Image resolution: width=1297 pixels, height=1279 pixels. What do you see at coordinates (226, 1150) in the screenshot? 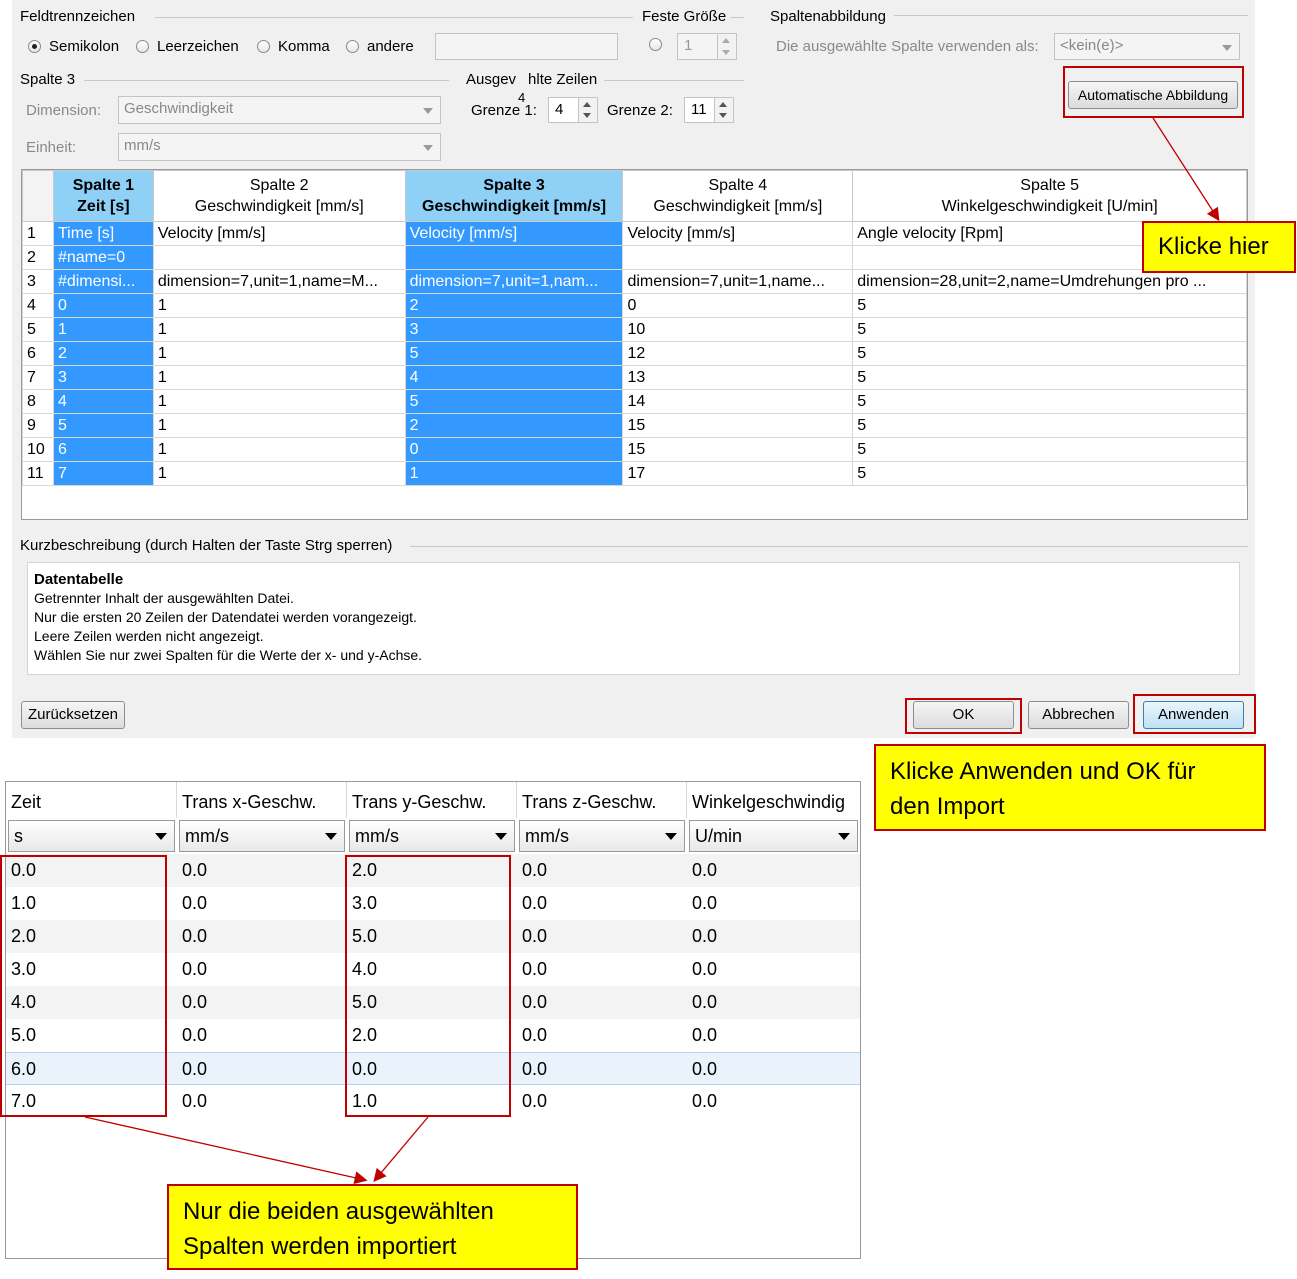
I see `arrow-from-zeit` at bounding box center [226, 1150].